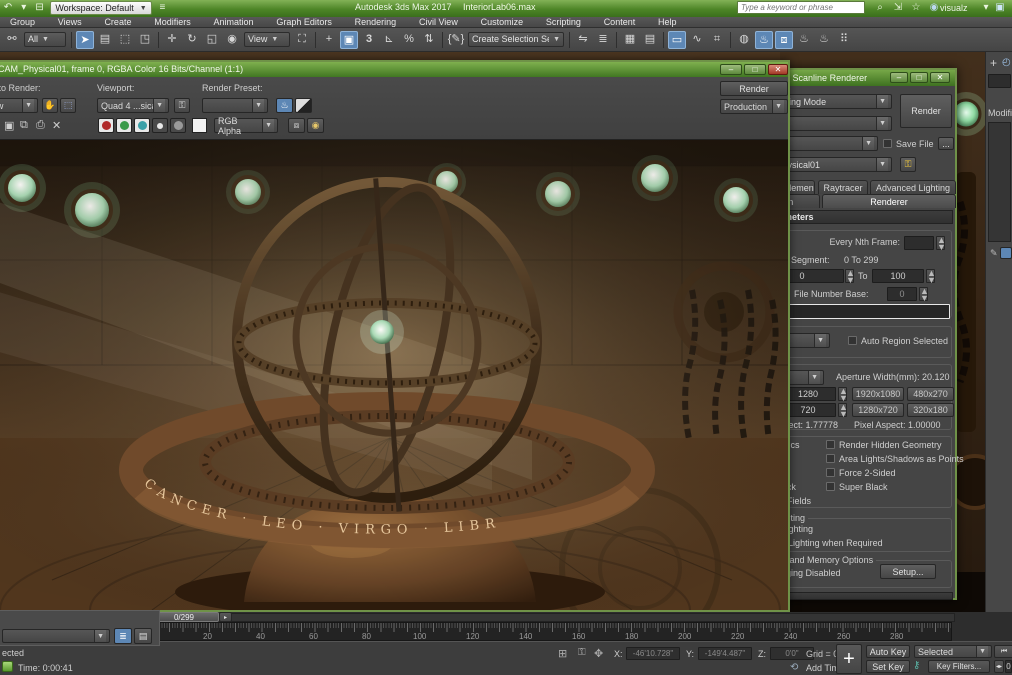  I want to click on close-icon: ✕, so click(940, 77).